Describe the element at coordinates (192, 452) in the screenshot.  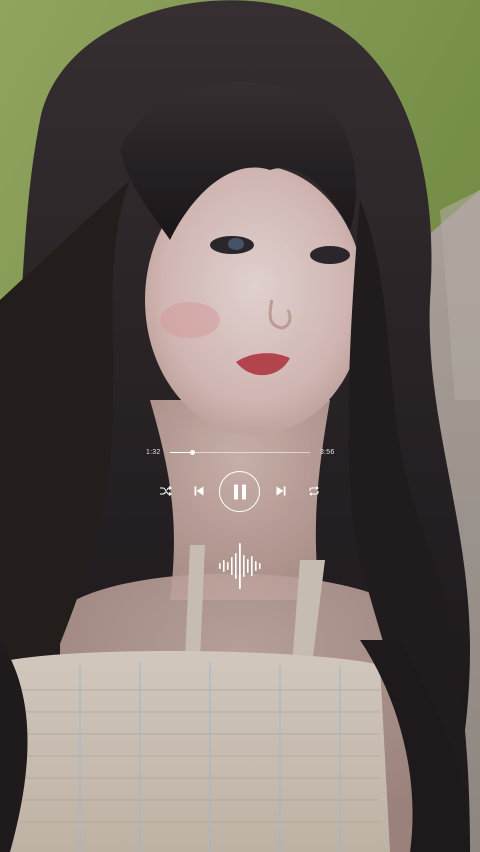
I see `progress-thumb` at that location.